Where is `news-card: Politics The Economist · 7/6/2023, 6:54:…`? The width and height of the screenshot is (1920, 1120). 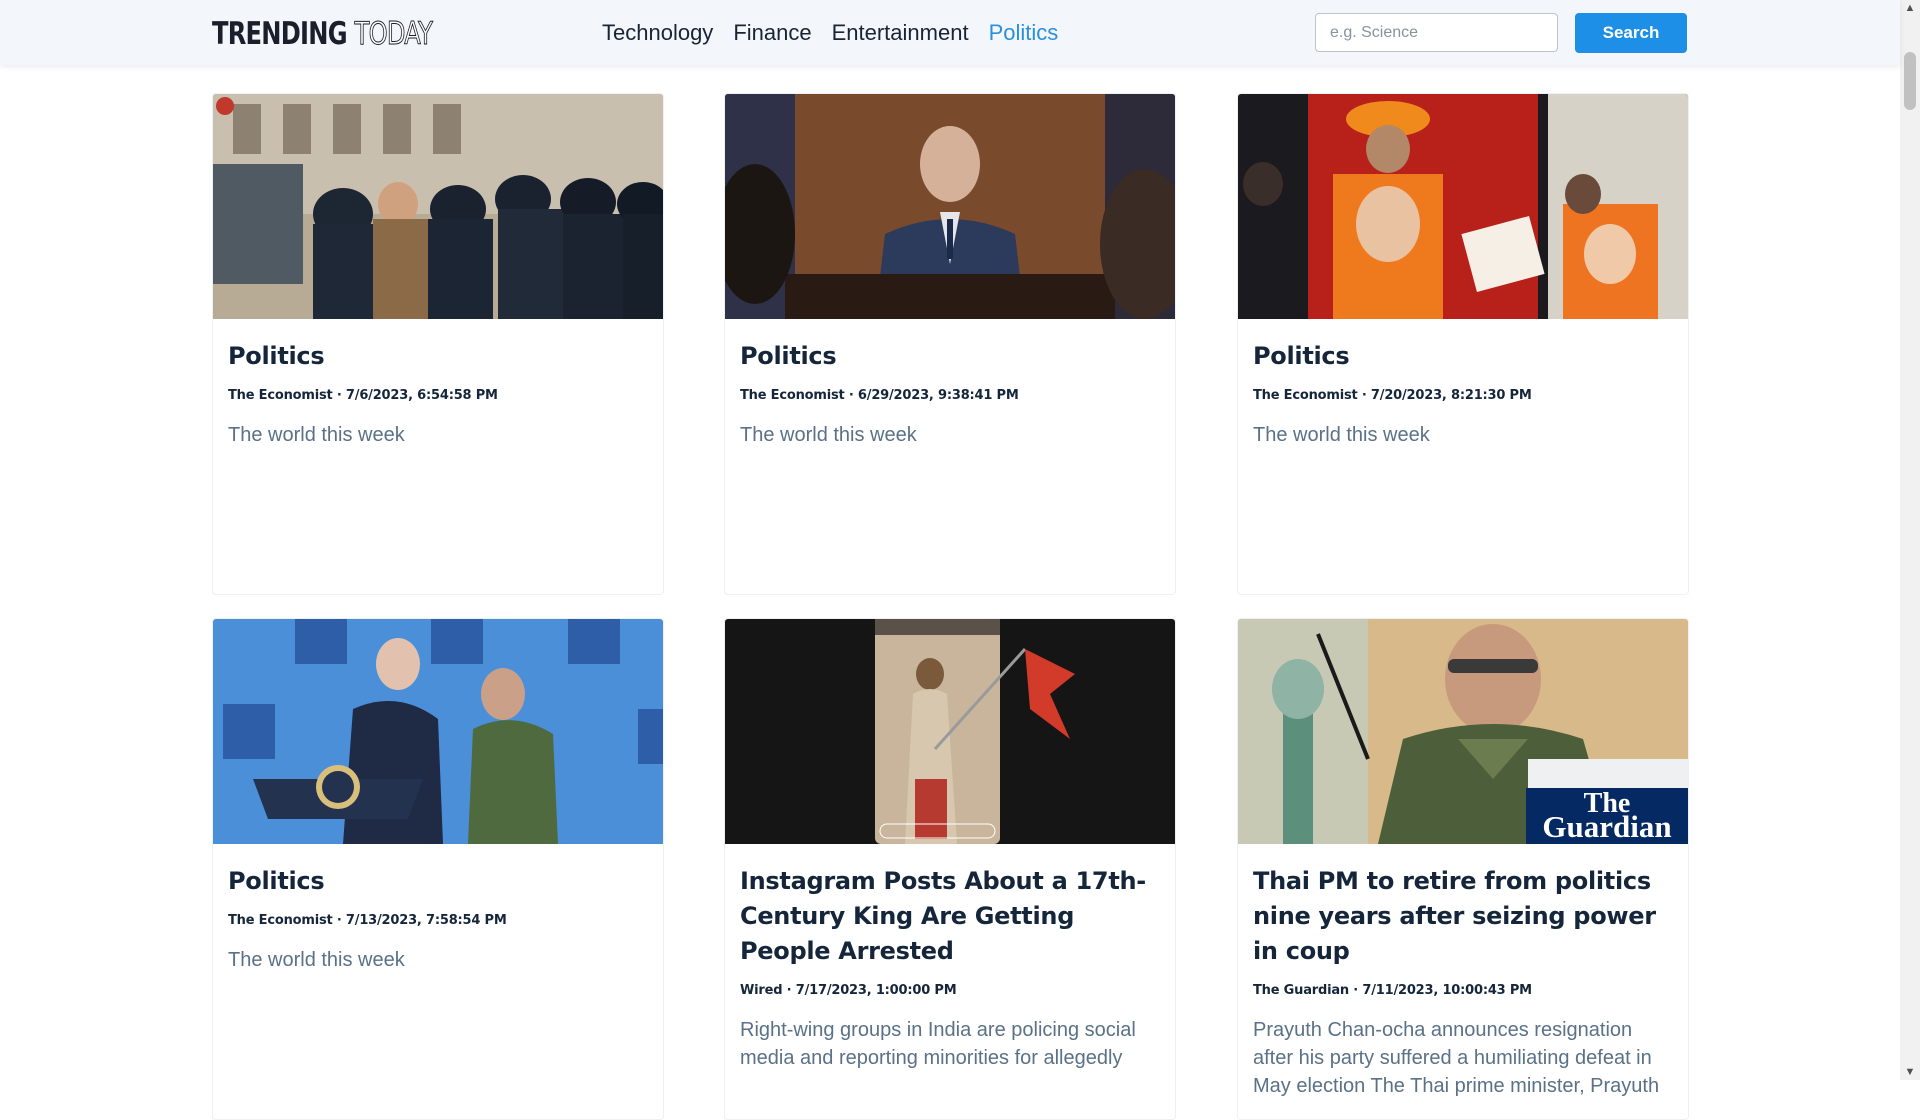
news-card: Politics The Economist · 7/6/2023, 6:54:… is located at coordinates (438, 344).